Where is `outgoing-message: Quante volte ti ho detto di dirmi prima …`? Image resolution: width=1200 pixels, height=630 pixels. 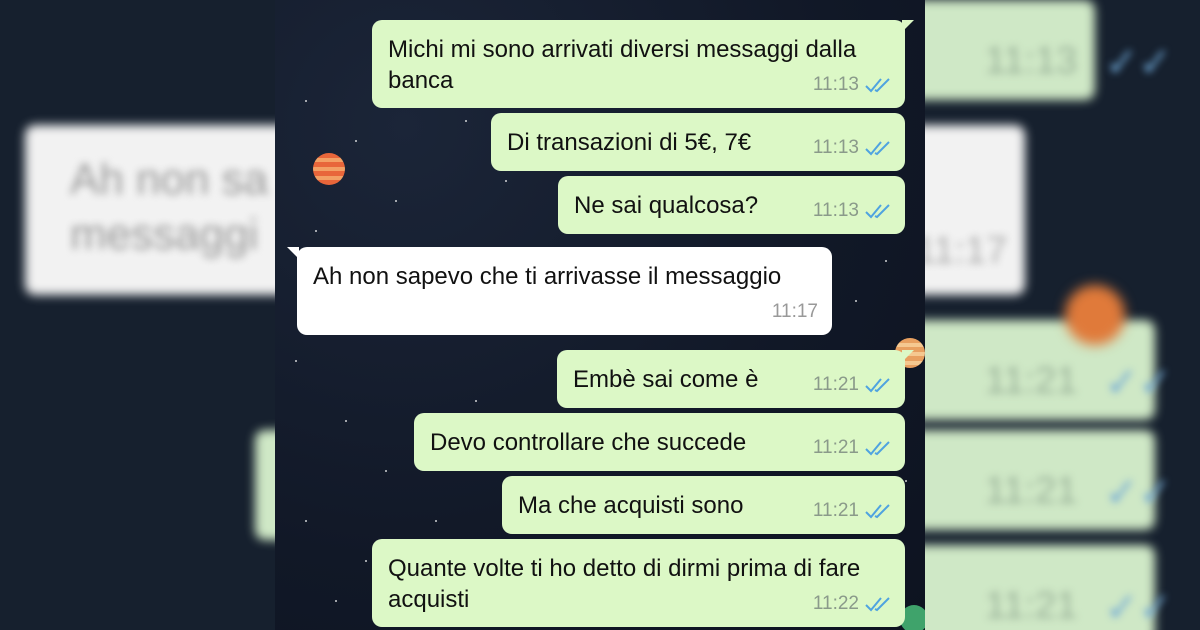 outgoing-message: Quante volte ti ho detto di dirmi prima … is located at coordinates (638, 583).